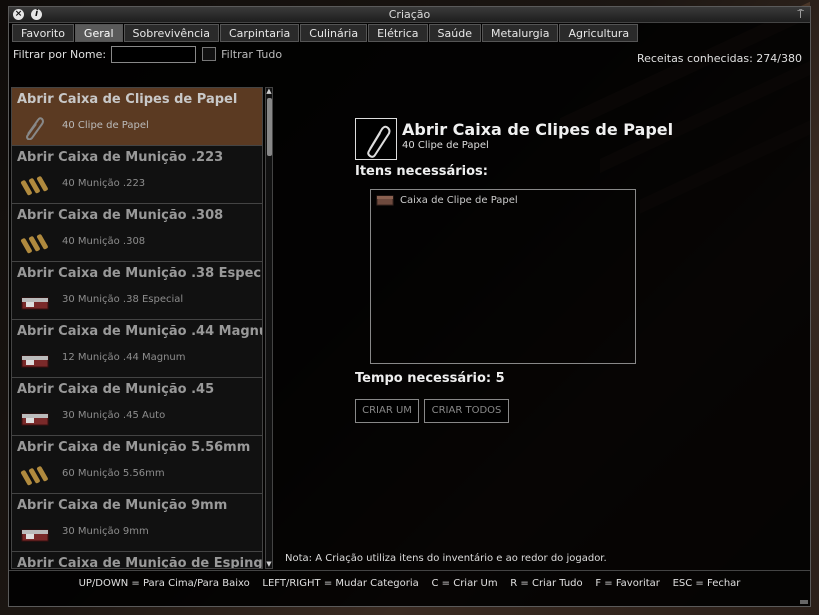  Describe the element at coordinates (421, 171) in the screenshot. I see `needed-items-label: Itens necessários:` at that location.